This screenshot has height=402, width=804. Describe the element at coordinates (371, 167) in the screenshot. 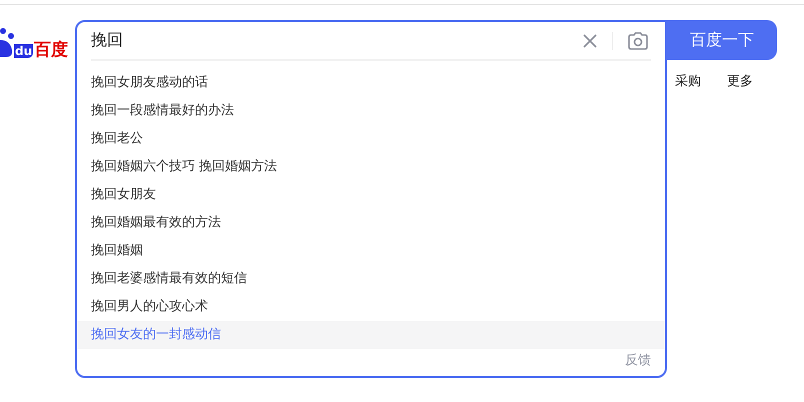

I see `suggestion-item: 挽回婚姻六个技巧 挽回婚姻方法` at that location.